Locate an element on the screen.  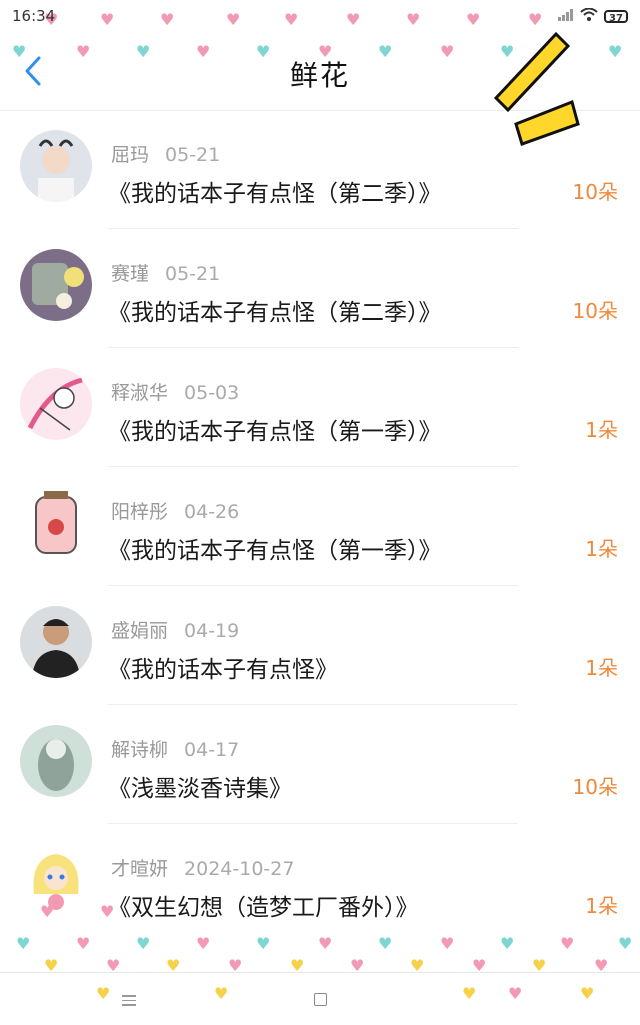
home-icon is located at coordinates (320, 999).